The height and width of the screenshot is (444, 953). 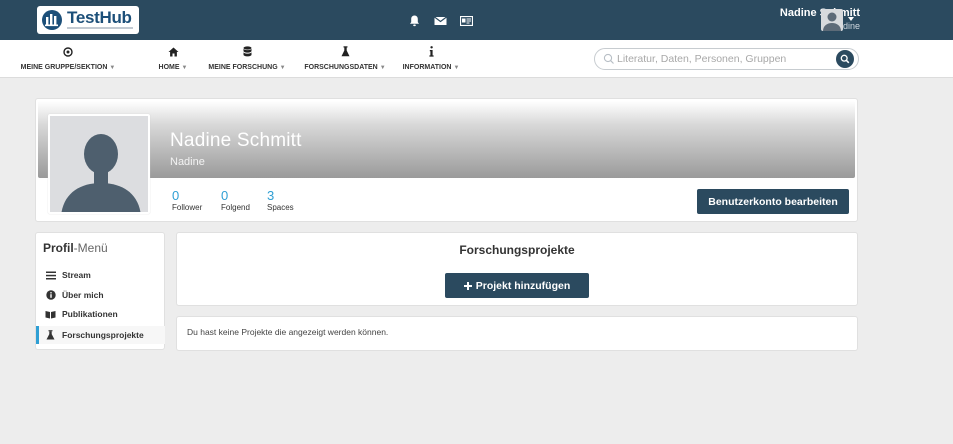 I want to click on stat-label: Folgend, so click(x=235, y=207).